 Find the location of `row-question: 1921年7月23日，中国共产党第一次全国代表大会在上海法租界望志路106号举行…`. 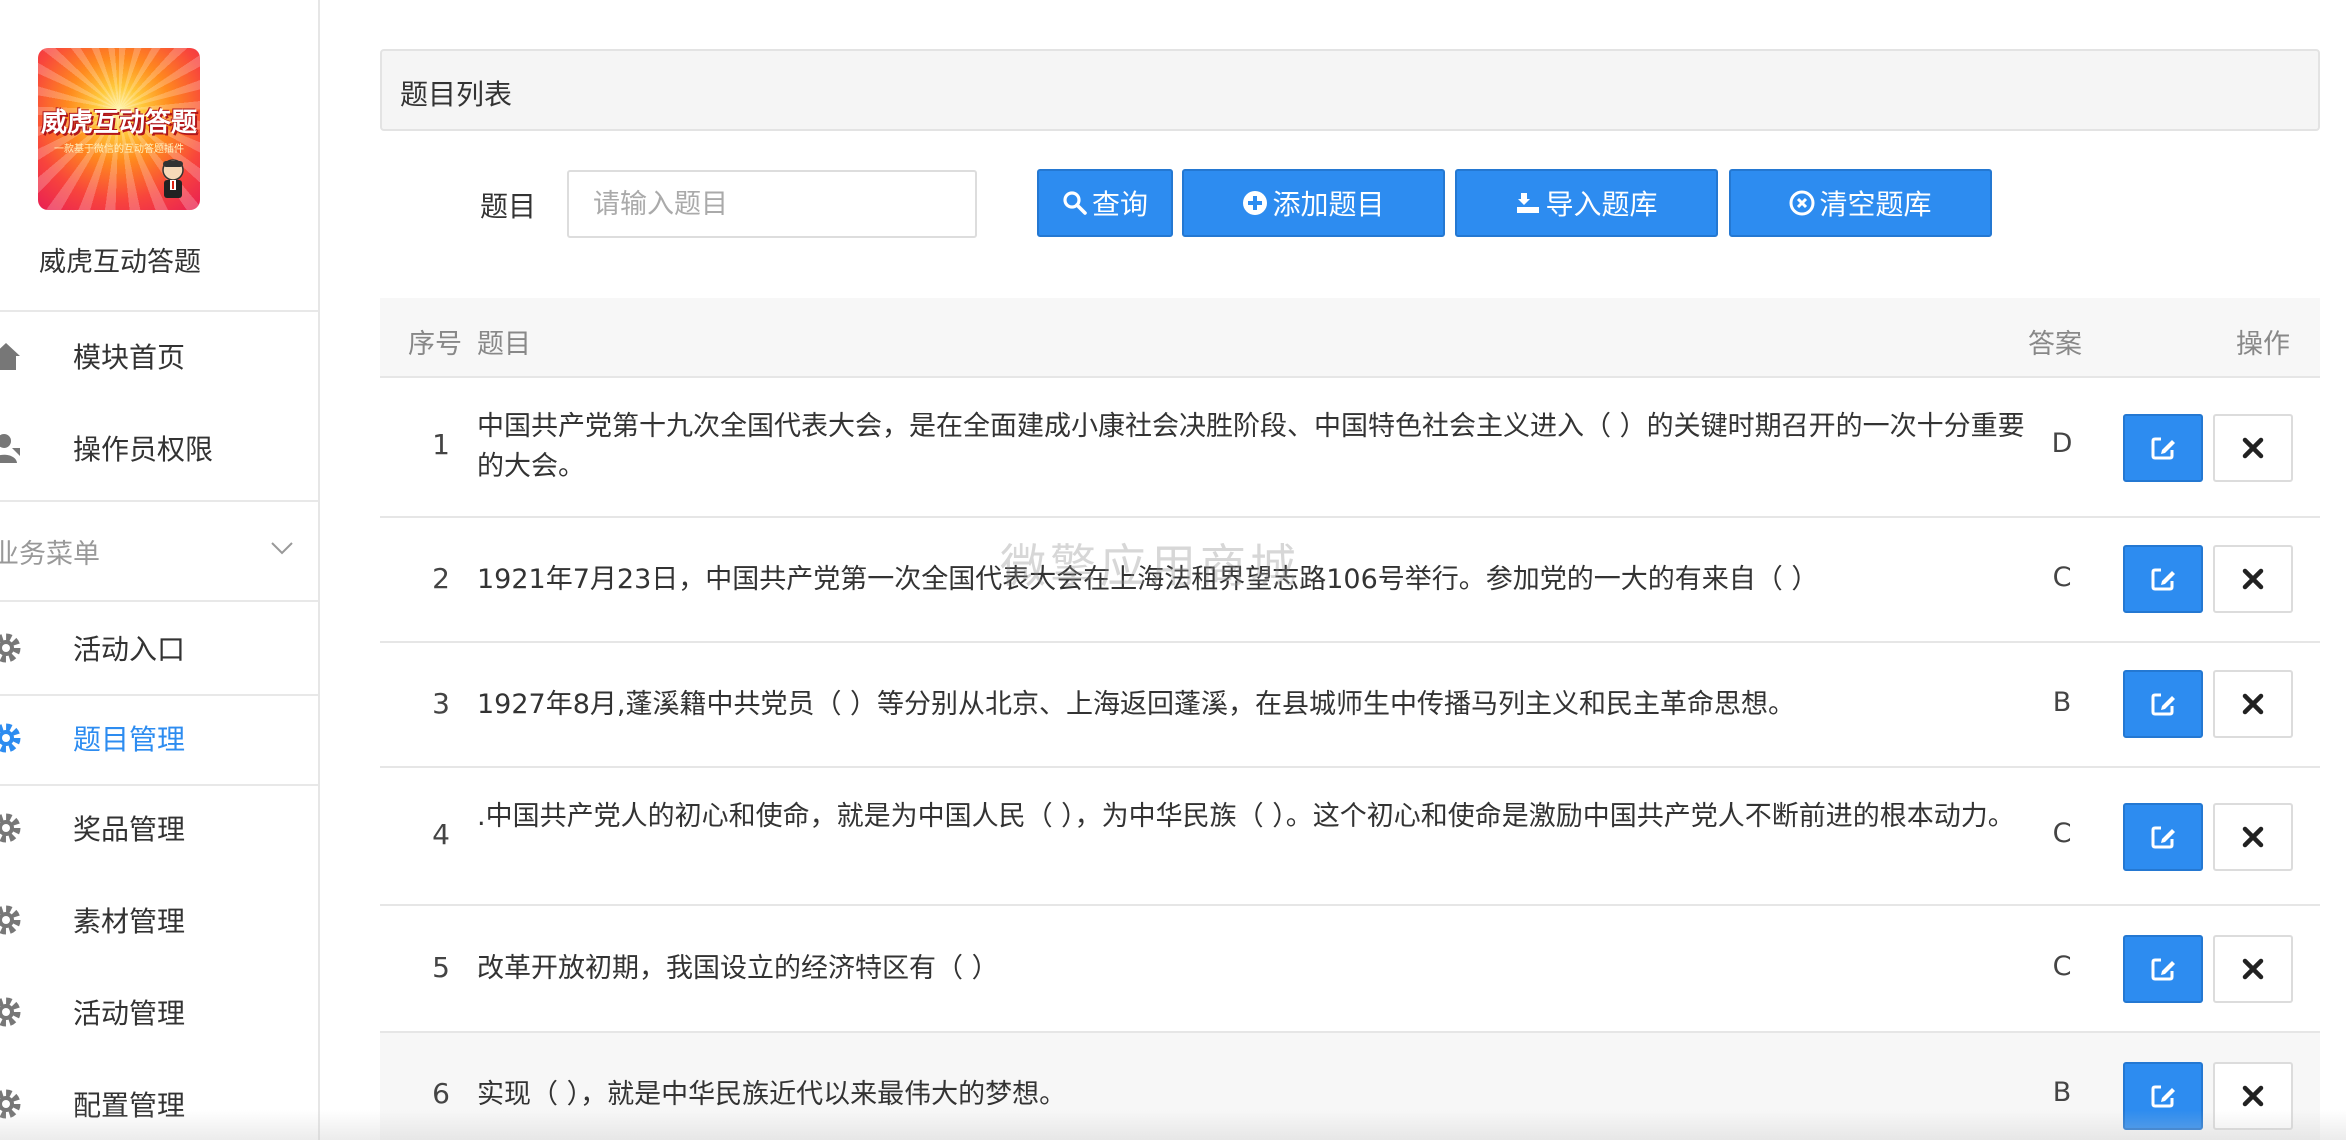

row-question: 1921年7月23日，中国共产党第一次全国代表大会在上海法租界望志路106号举行… is located at coordinates (1148, 579).